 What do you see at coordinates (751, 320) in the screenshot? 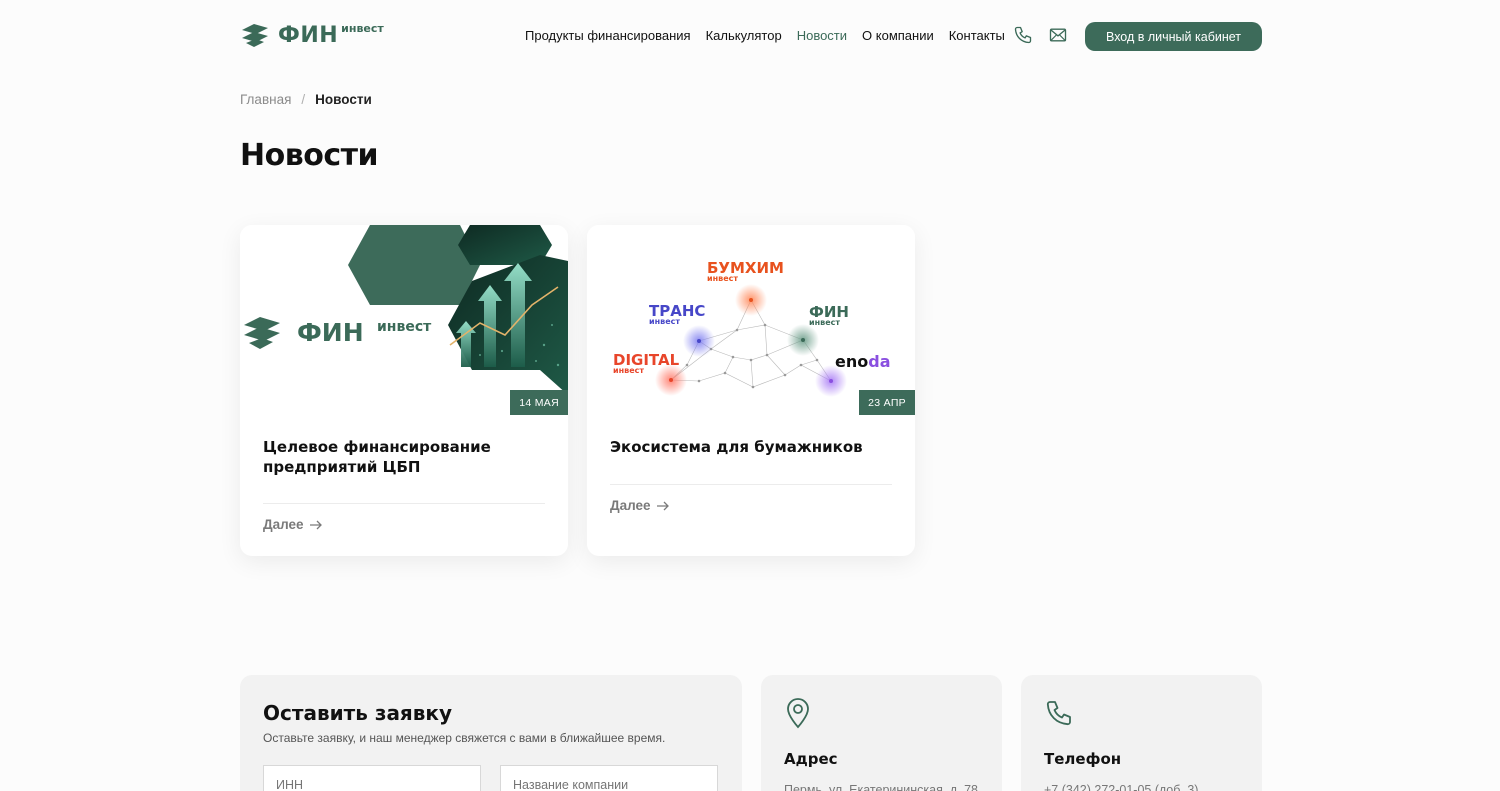
I see `news-image-ecosystem` at bounding box center [751, 320].